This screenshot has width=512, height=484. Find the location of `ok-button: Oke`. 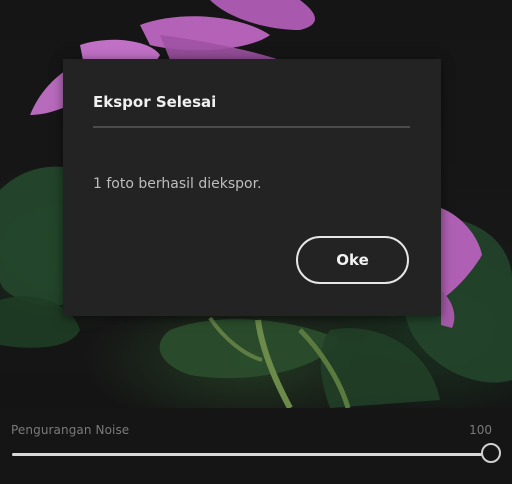

ok-button: Oke is located at coordinates (352, 260).